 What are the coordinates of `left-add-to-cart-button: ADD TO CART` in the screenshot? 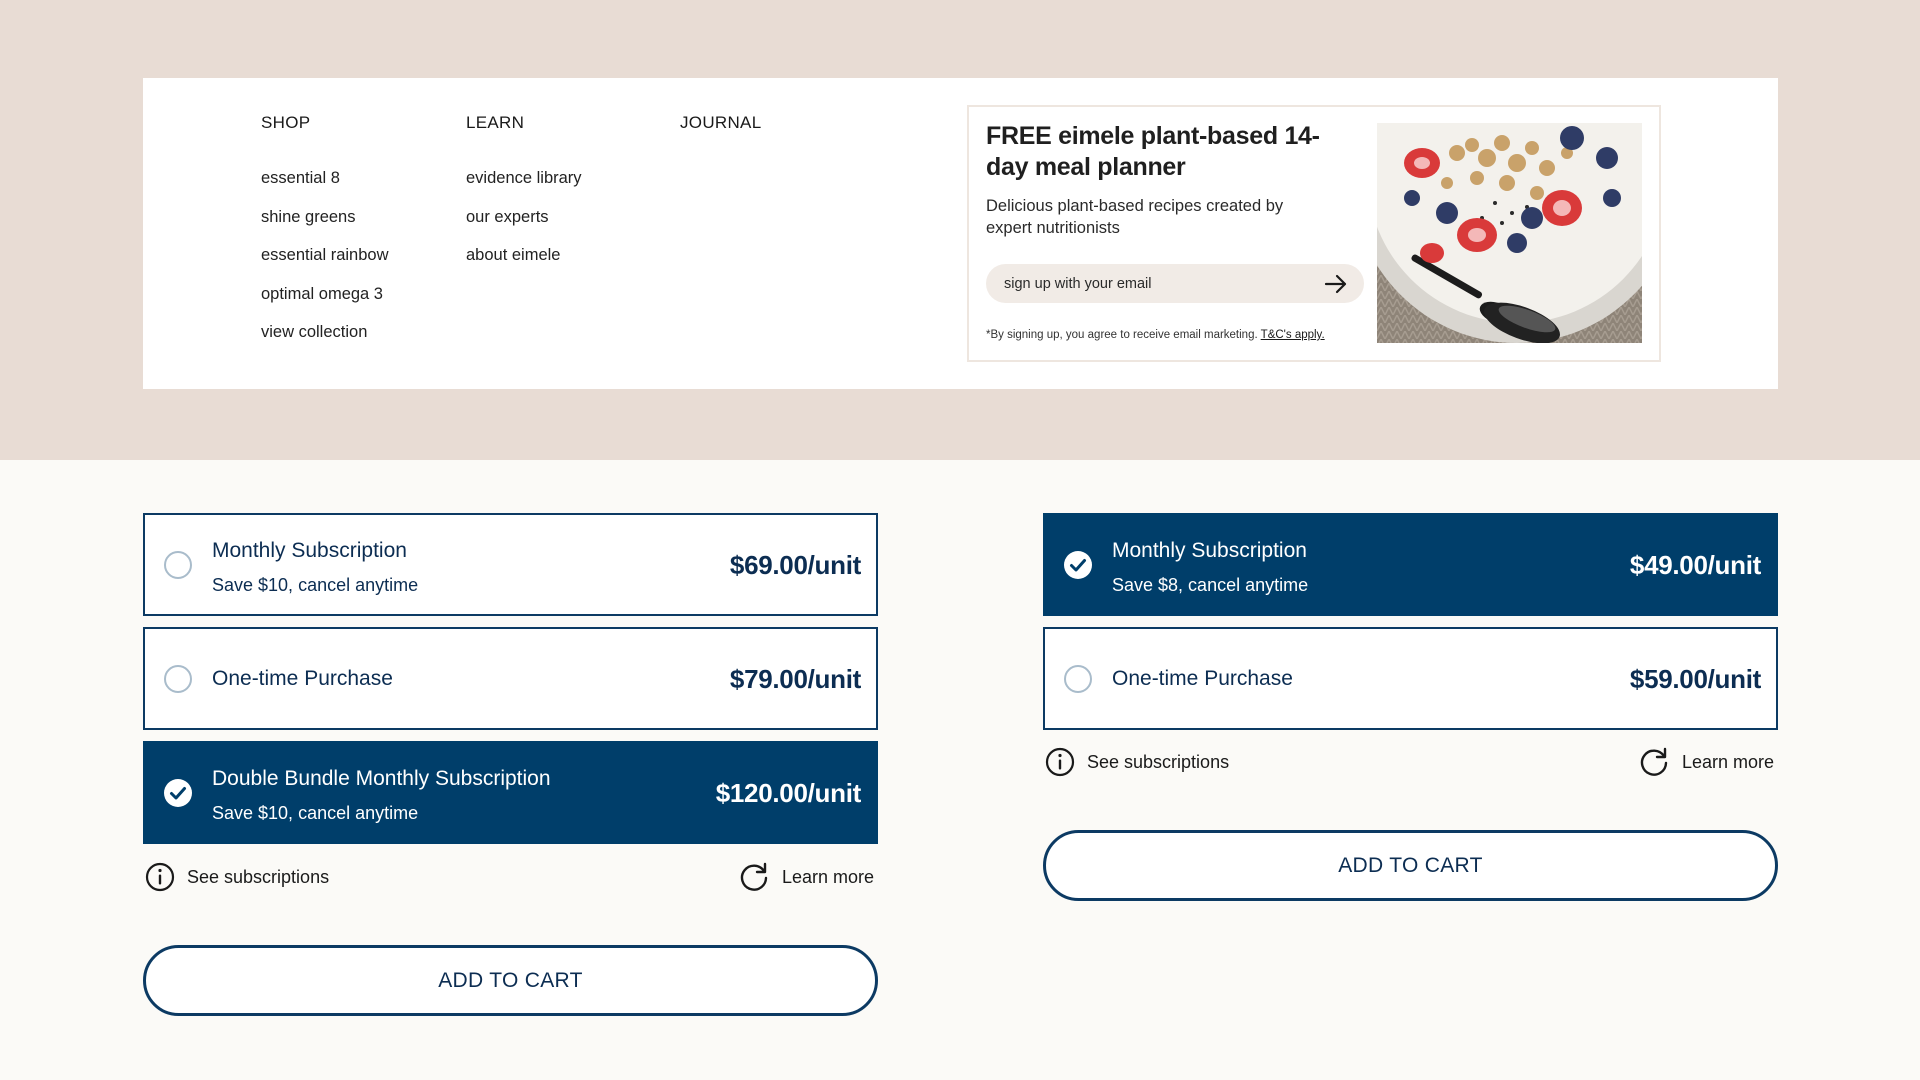 It's located at (510, 980).